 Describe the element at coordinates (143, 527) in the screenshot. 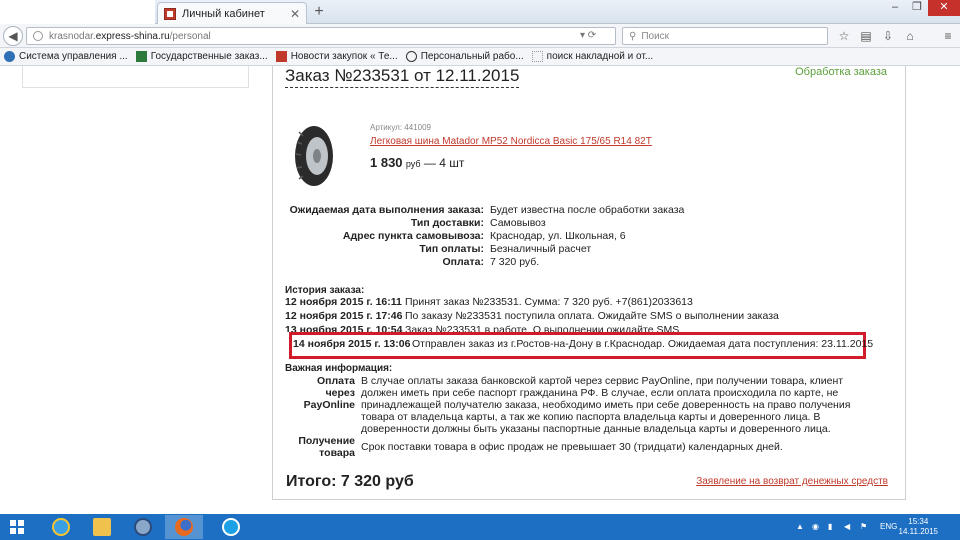

I see `app-globe-icon` at that location.